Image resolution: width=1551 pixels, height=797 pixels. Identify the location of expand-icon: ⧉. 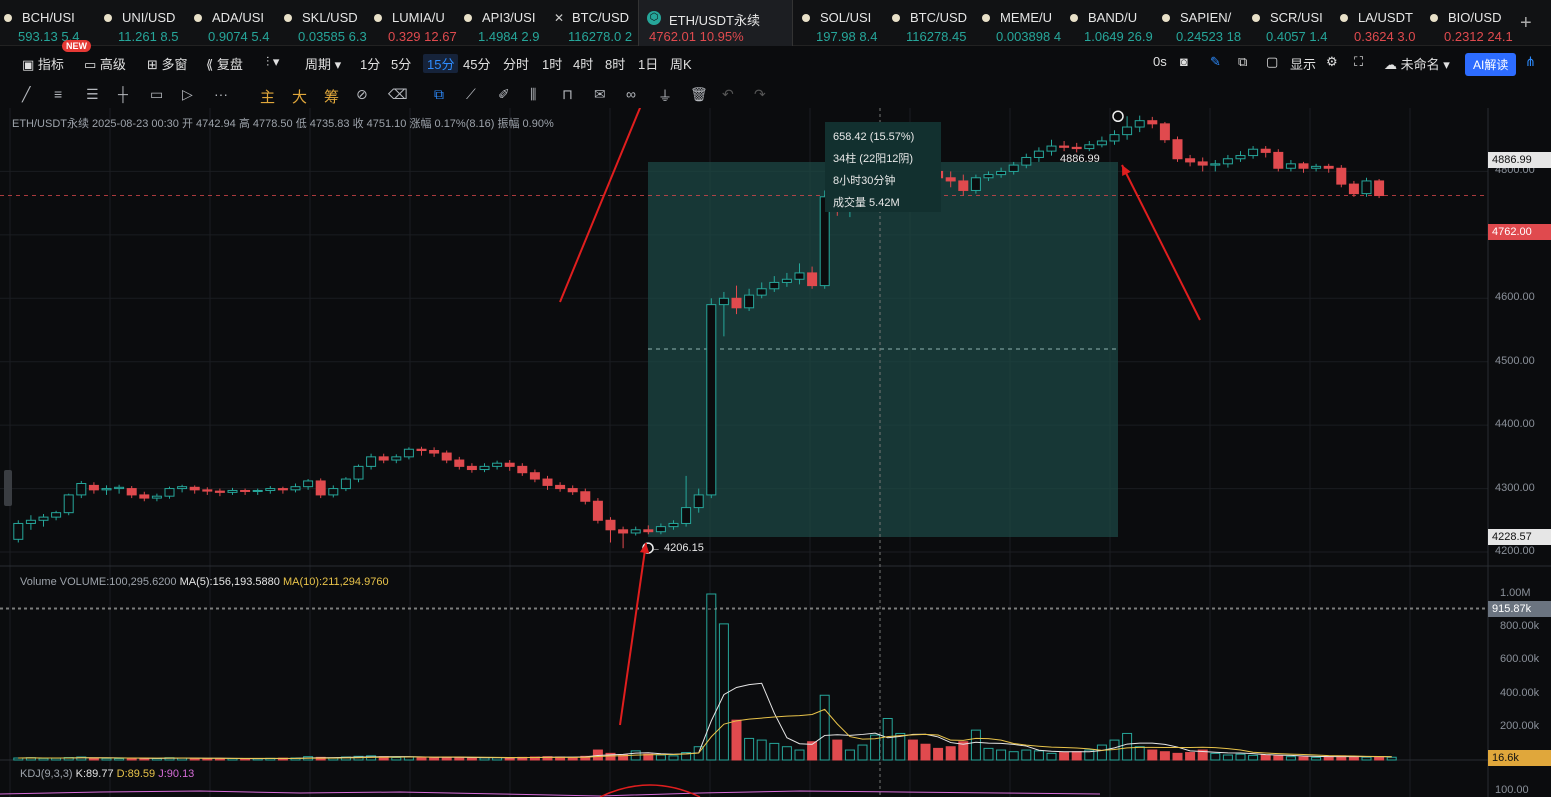
(1242, 62).